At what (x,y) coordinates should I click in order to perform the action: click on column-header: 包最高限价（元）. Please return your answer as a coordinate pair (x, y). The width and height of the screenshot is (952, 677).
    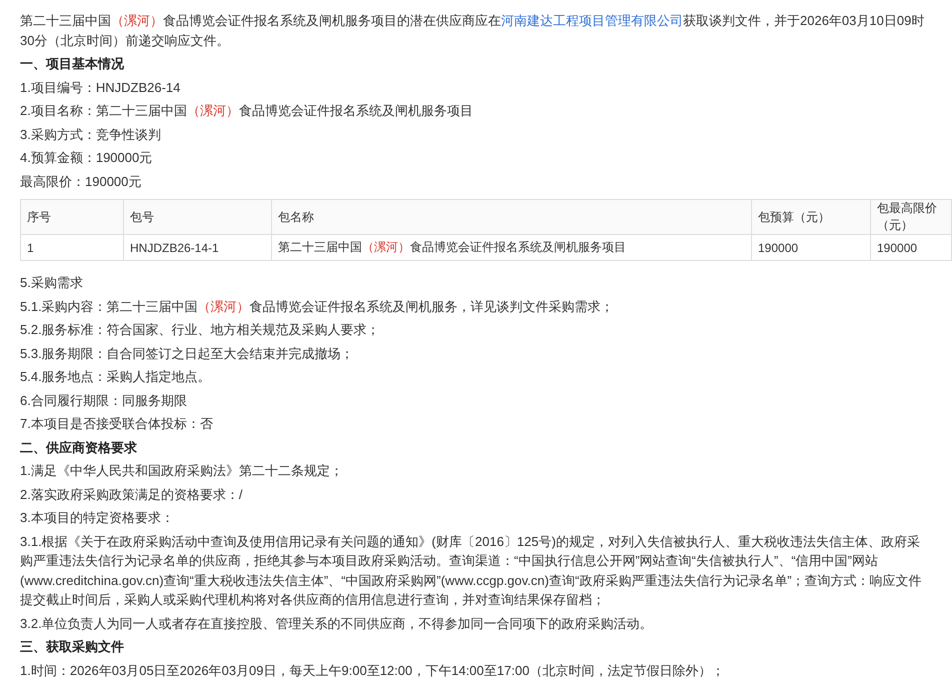
    Looking at the image, I should click on (911, 217).